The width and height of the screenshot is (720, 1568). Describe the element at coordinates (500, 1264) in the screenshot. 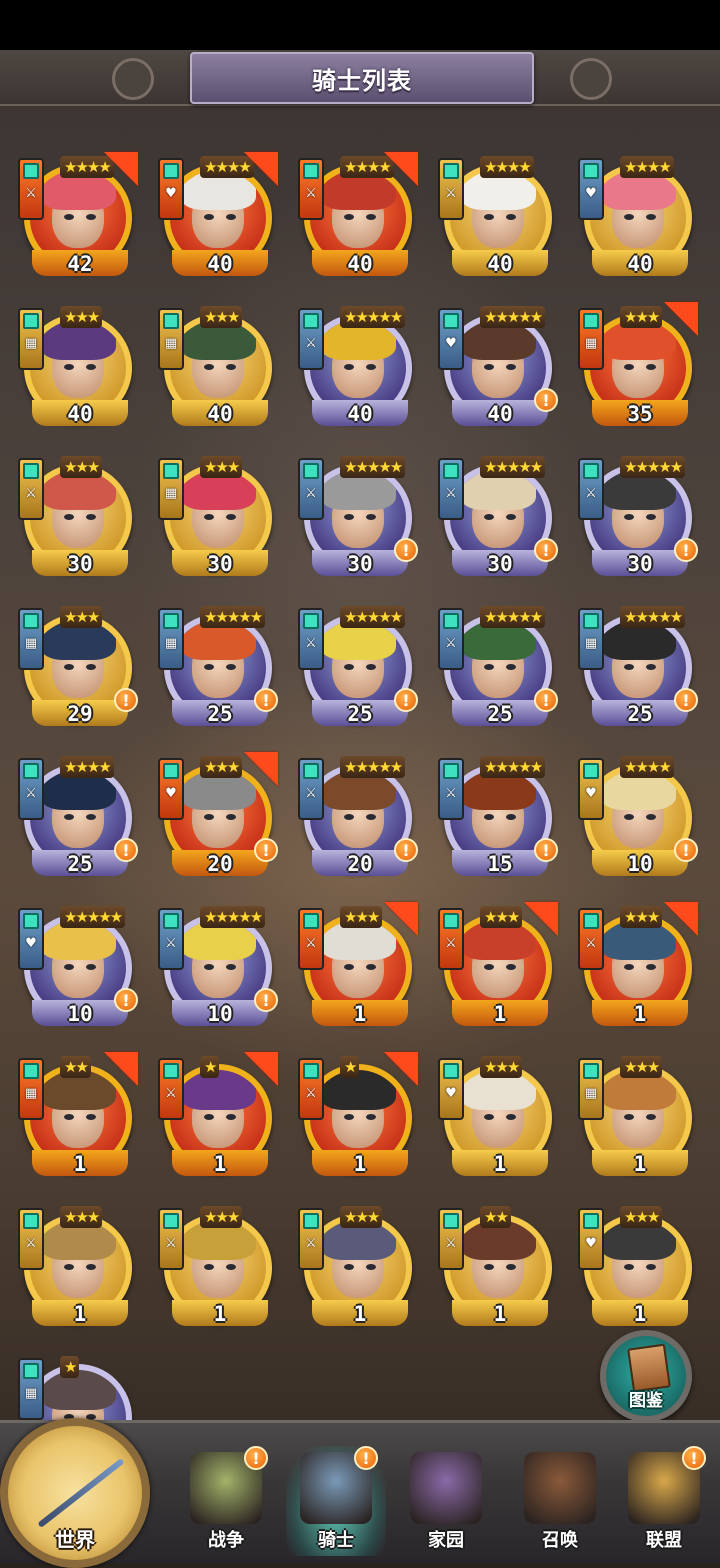

I see `knight-card: ★★ ⚔ 1` at that location.